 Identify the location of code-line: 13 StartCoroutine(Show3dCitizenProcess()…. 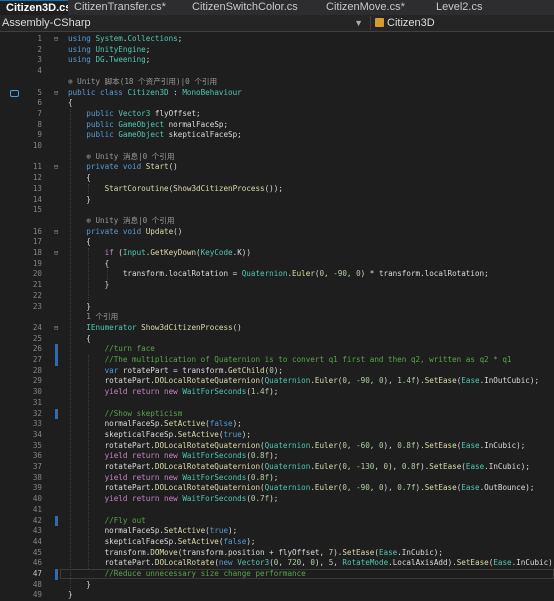
(277, 189).